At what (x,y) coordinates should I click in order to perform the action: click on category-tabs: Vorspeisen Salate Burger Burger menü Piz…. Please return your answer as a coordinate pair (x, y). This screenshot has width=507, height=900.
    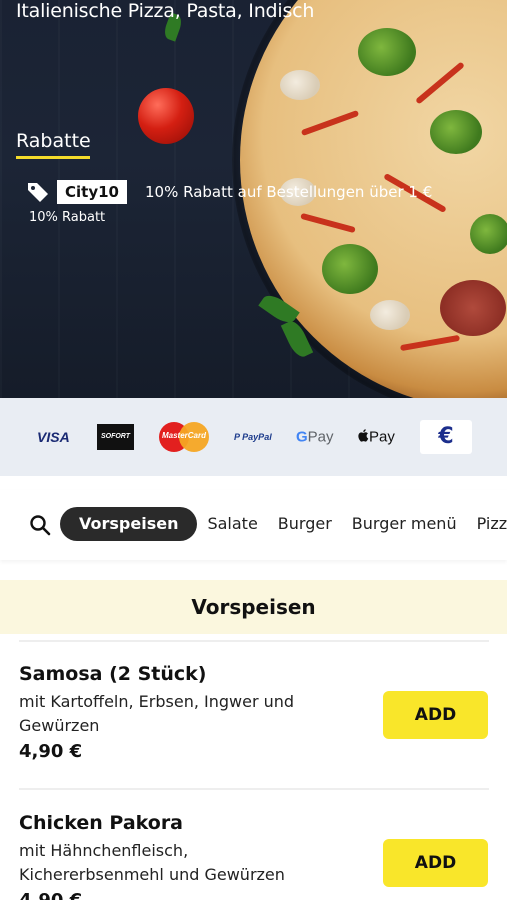
    Looking at the image, I should click on (283, 524).